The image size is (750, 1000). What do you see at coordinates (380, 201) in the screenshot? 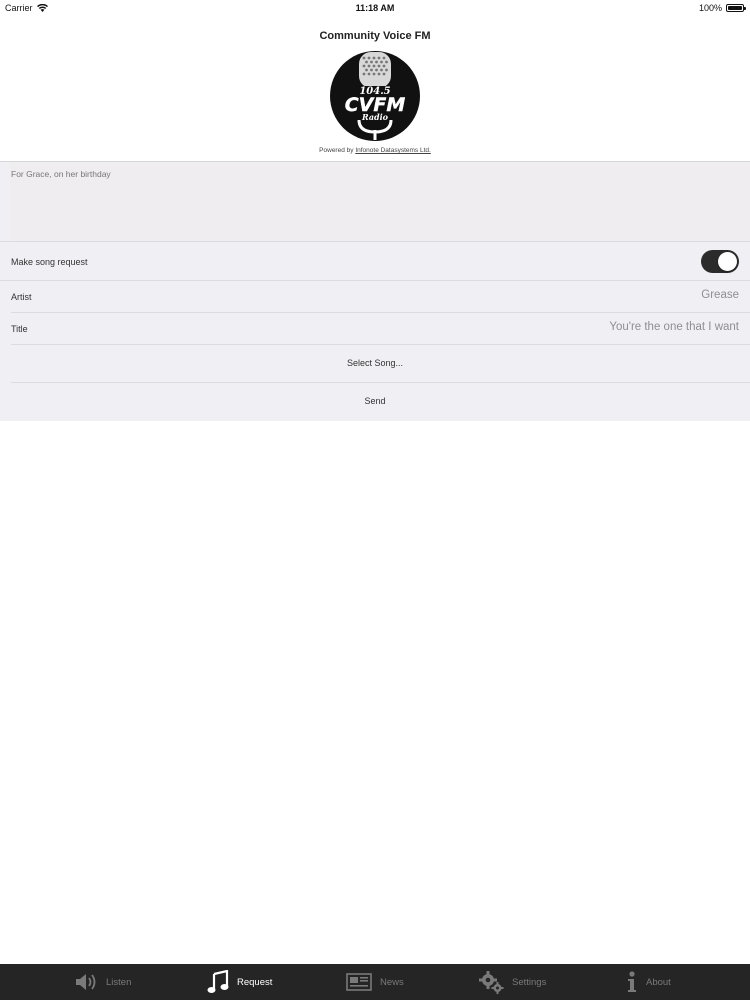
I see `message-textarea: For Grace, on her birthday` at bounding box center [380, 201].